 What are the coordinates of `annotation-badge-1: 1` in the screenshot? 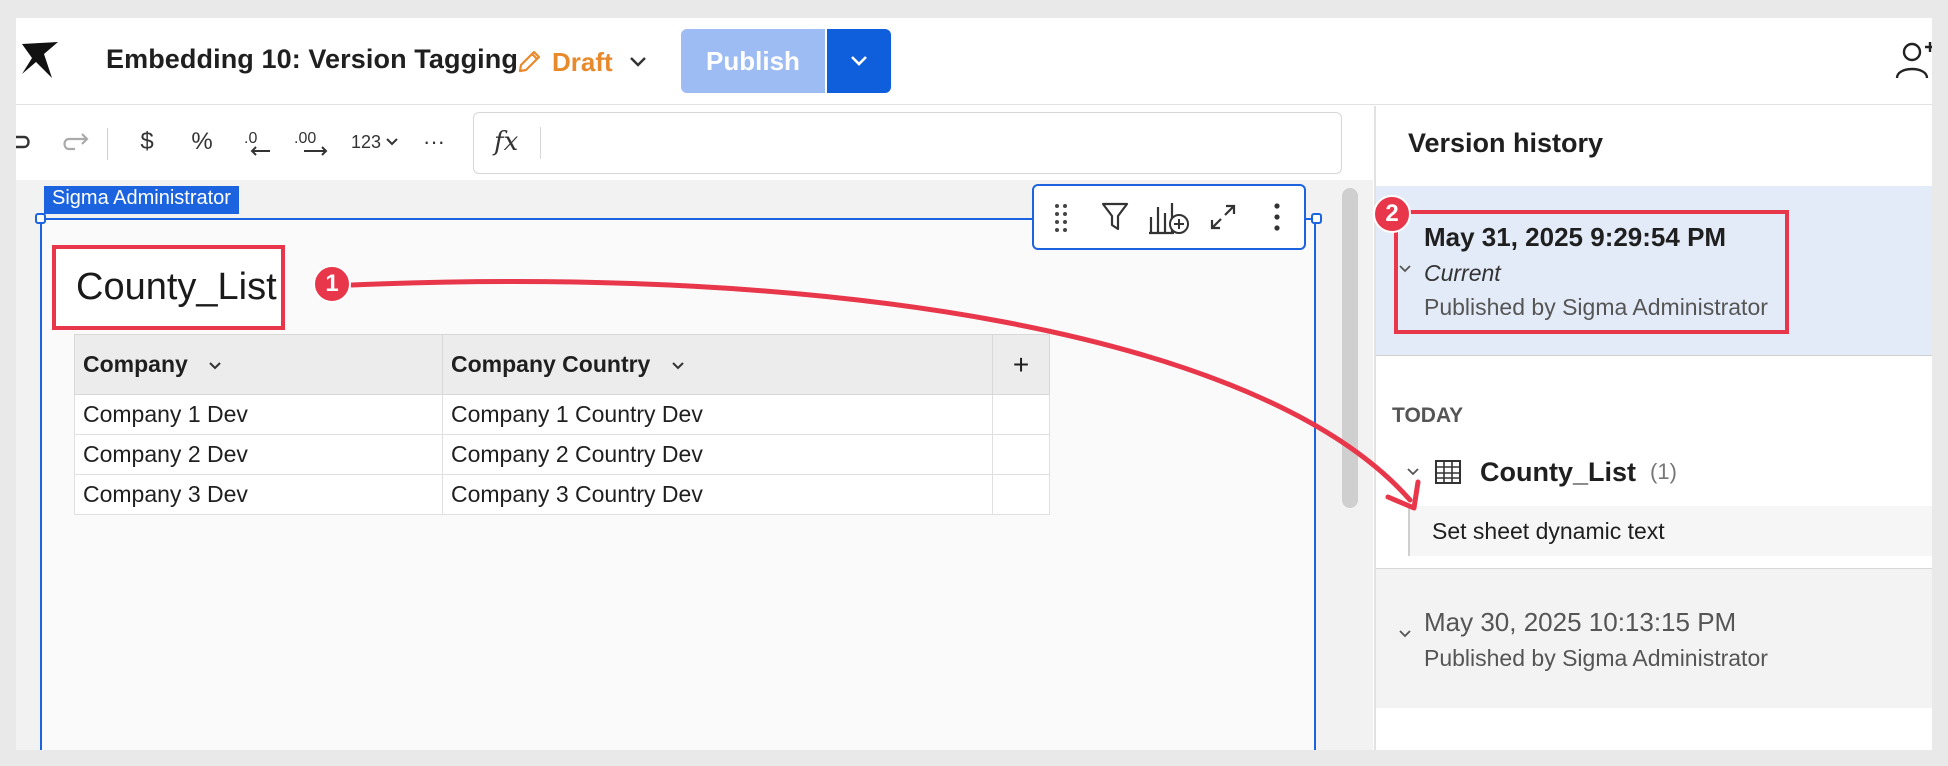 It's located at (332, 284).